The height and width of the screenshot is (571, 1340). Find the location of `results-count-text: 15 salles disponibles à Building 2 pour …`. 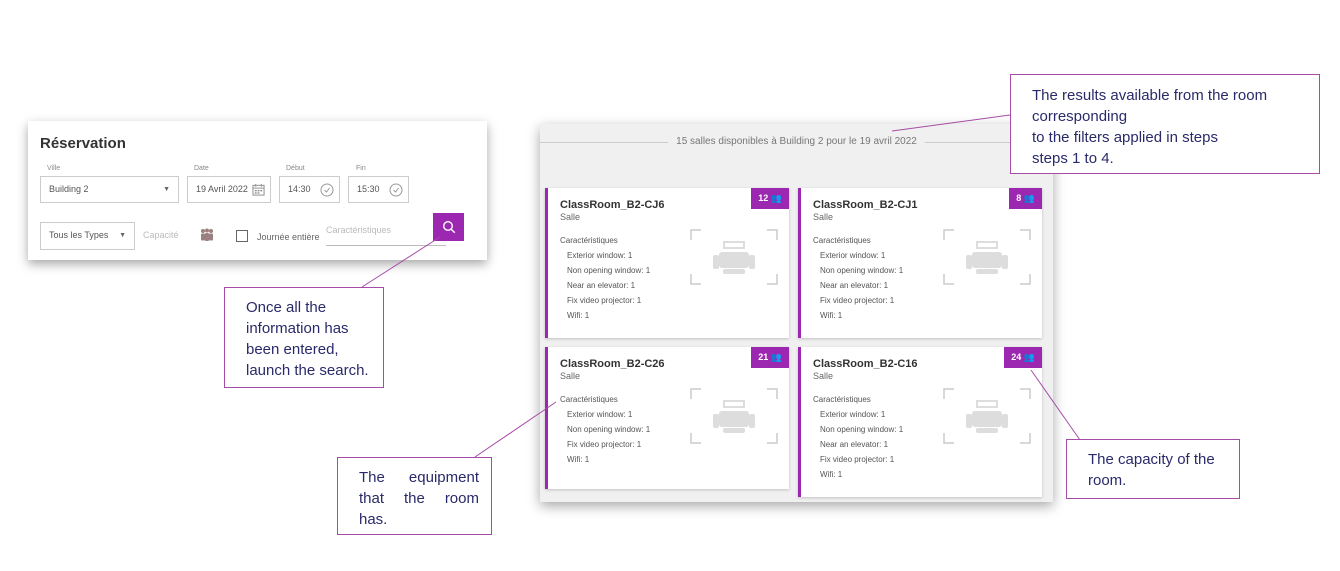

results-count-text: 15 salles disponibles à Building 2 pour … is located at coordinates (796, 141).